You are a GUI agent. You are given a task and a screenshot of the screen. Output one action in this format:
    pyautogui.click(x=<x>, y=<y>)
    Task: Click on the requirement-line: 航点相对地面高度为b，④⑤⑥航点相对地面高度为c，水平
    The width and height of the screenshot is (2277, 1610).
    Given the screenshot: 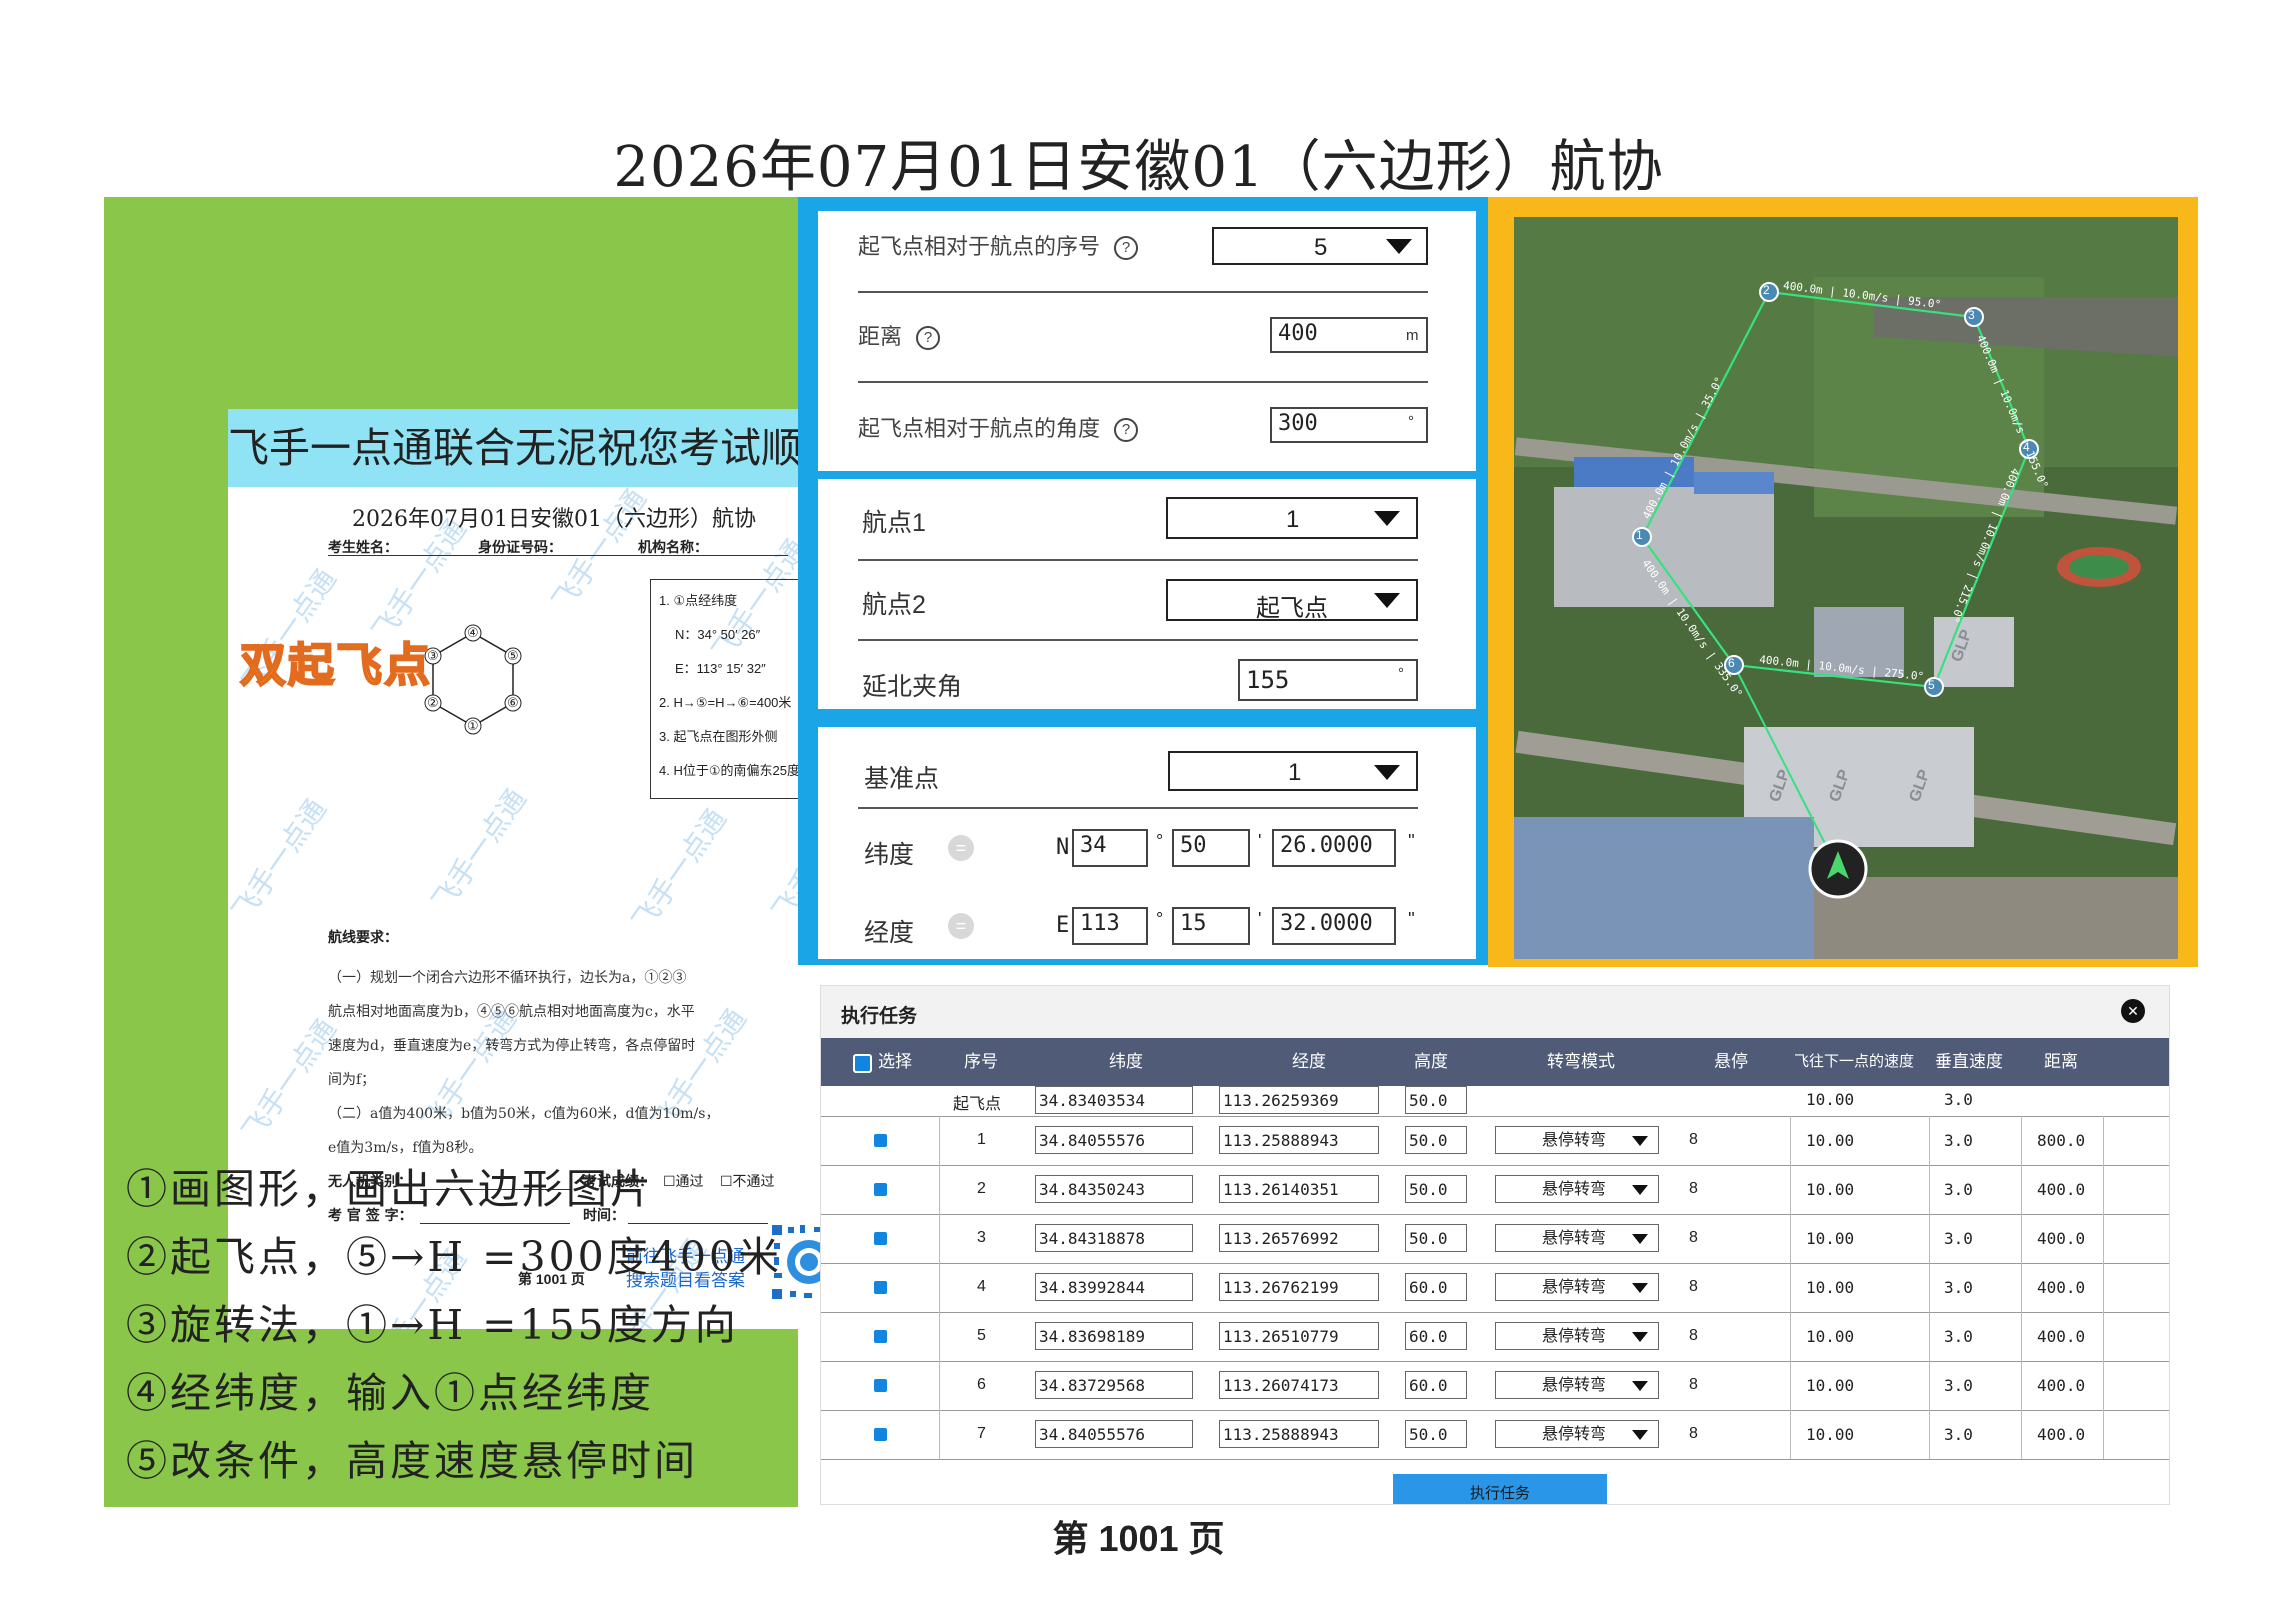 What is the action you would take?
    pyautogui.click(x=511, y=1012)
    